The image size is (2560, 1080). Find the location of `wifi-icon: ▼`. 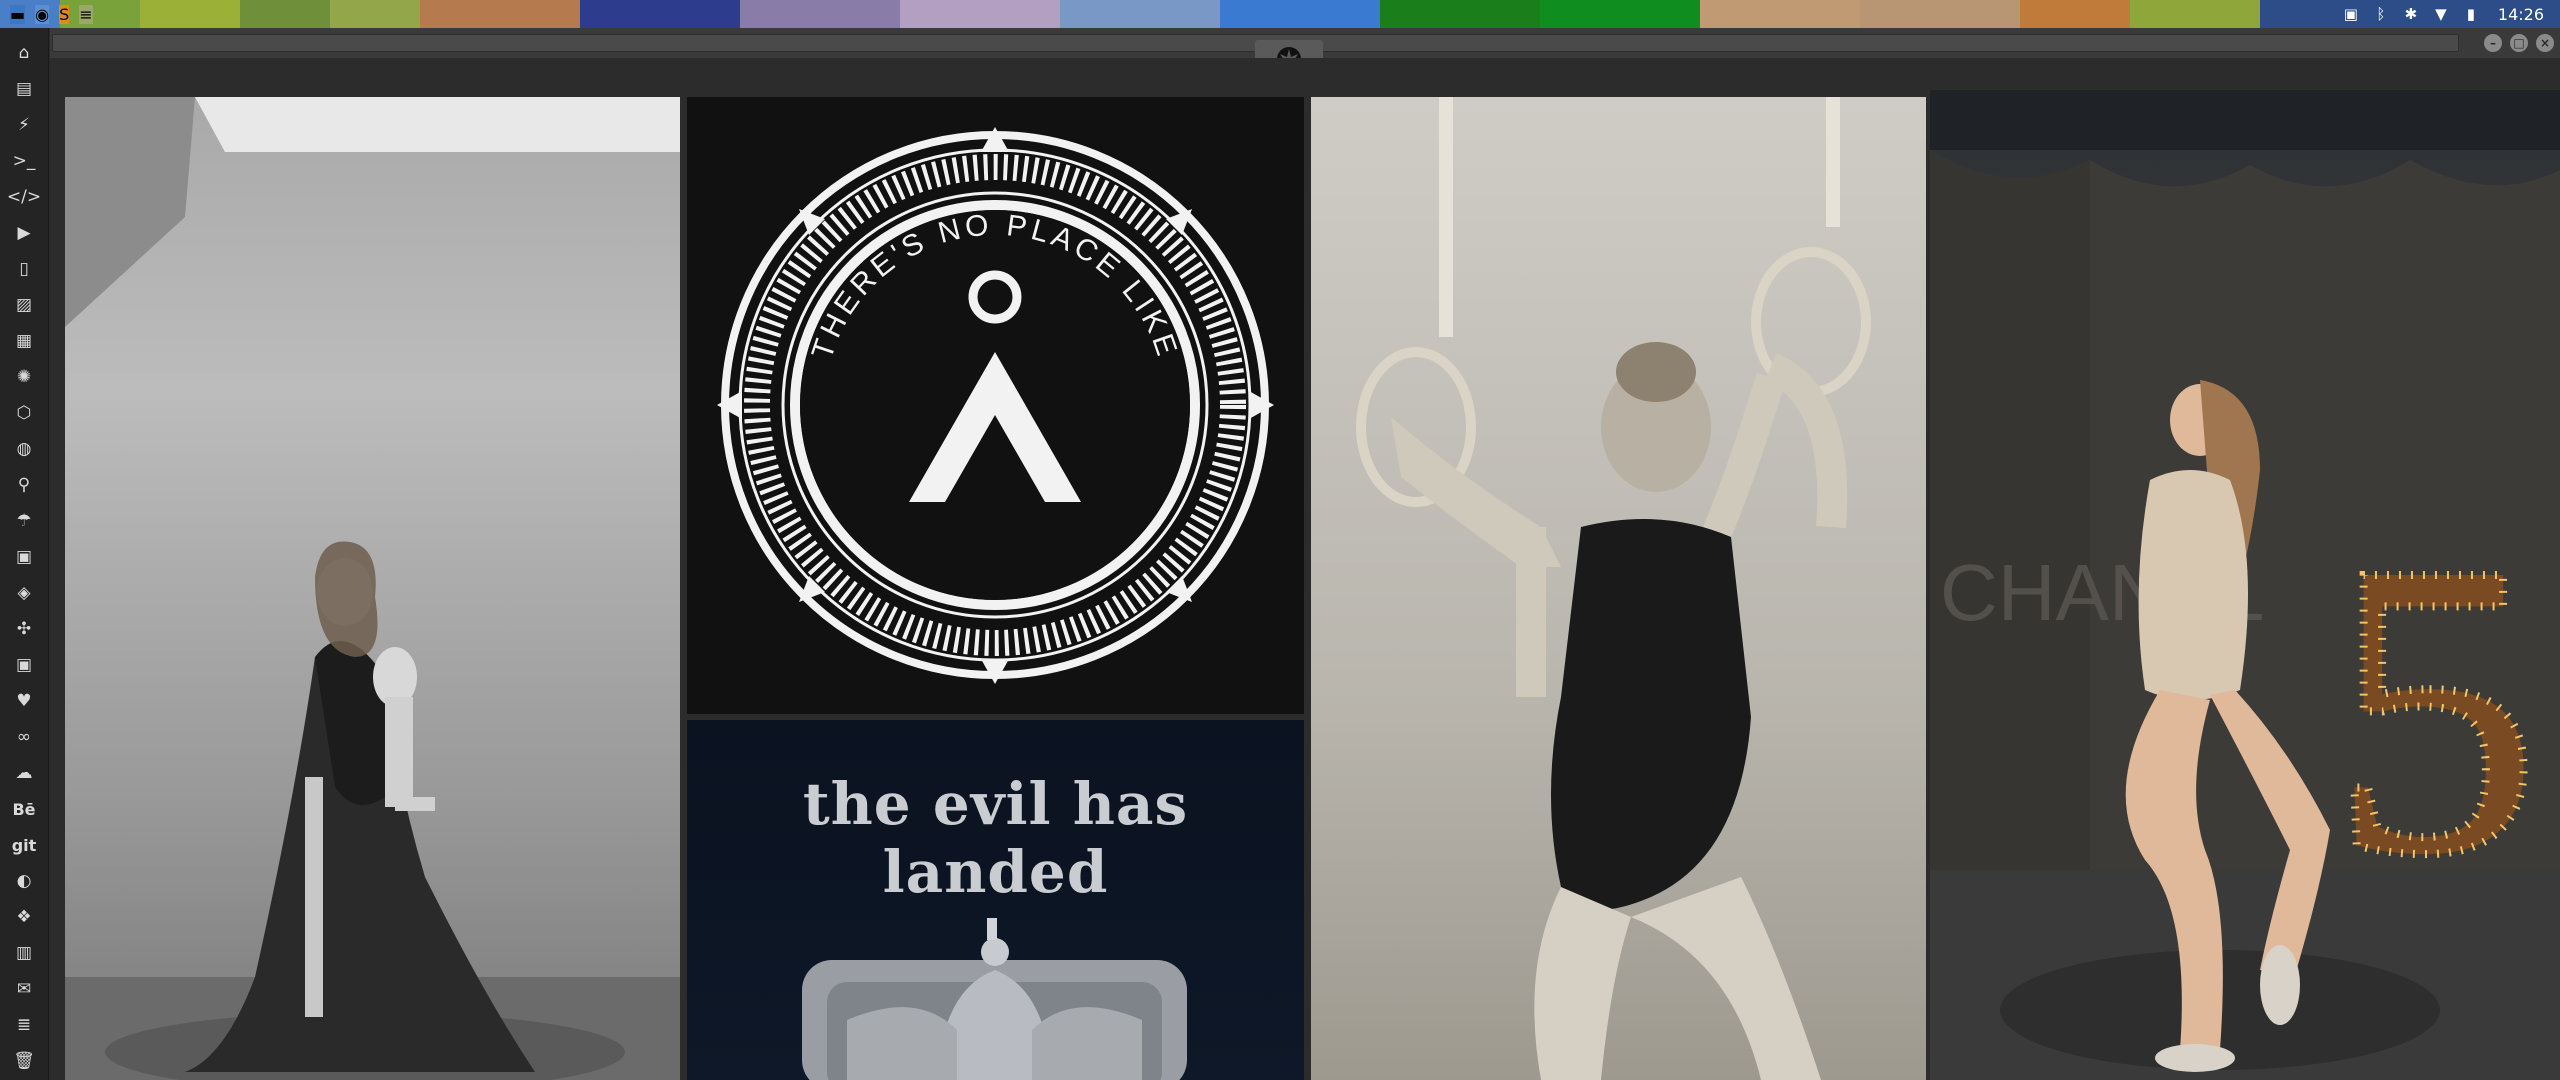

wifi-icon: ▼ is located at coordinates (2441, 14).